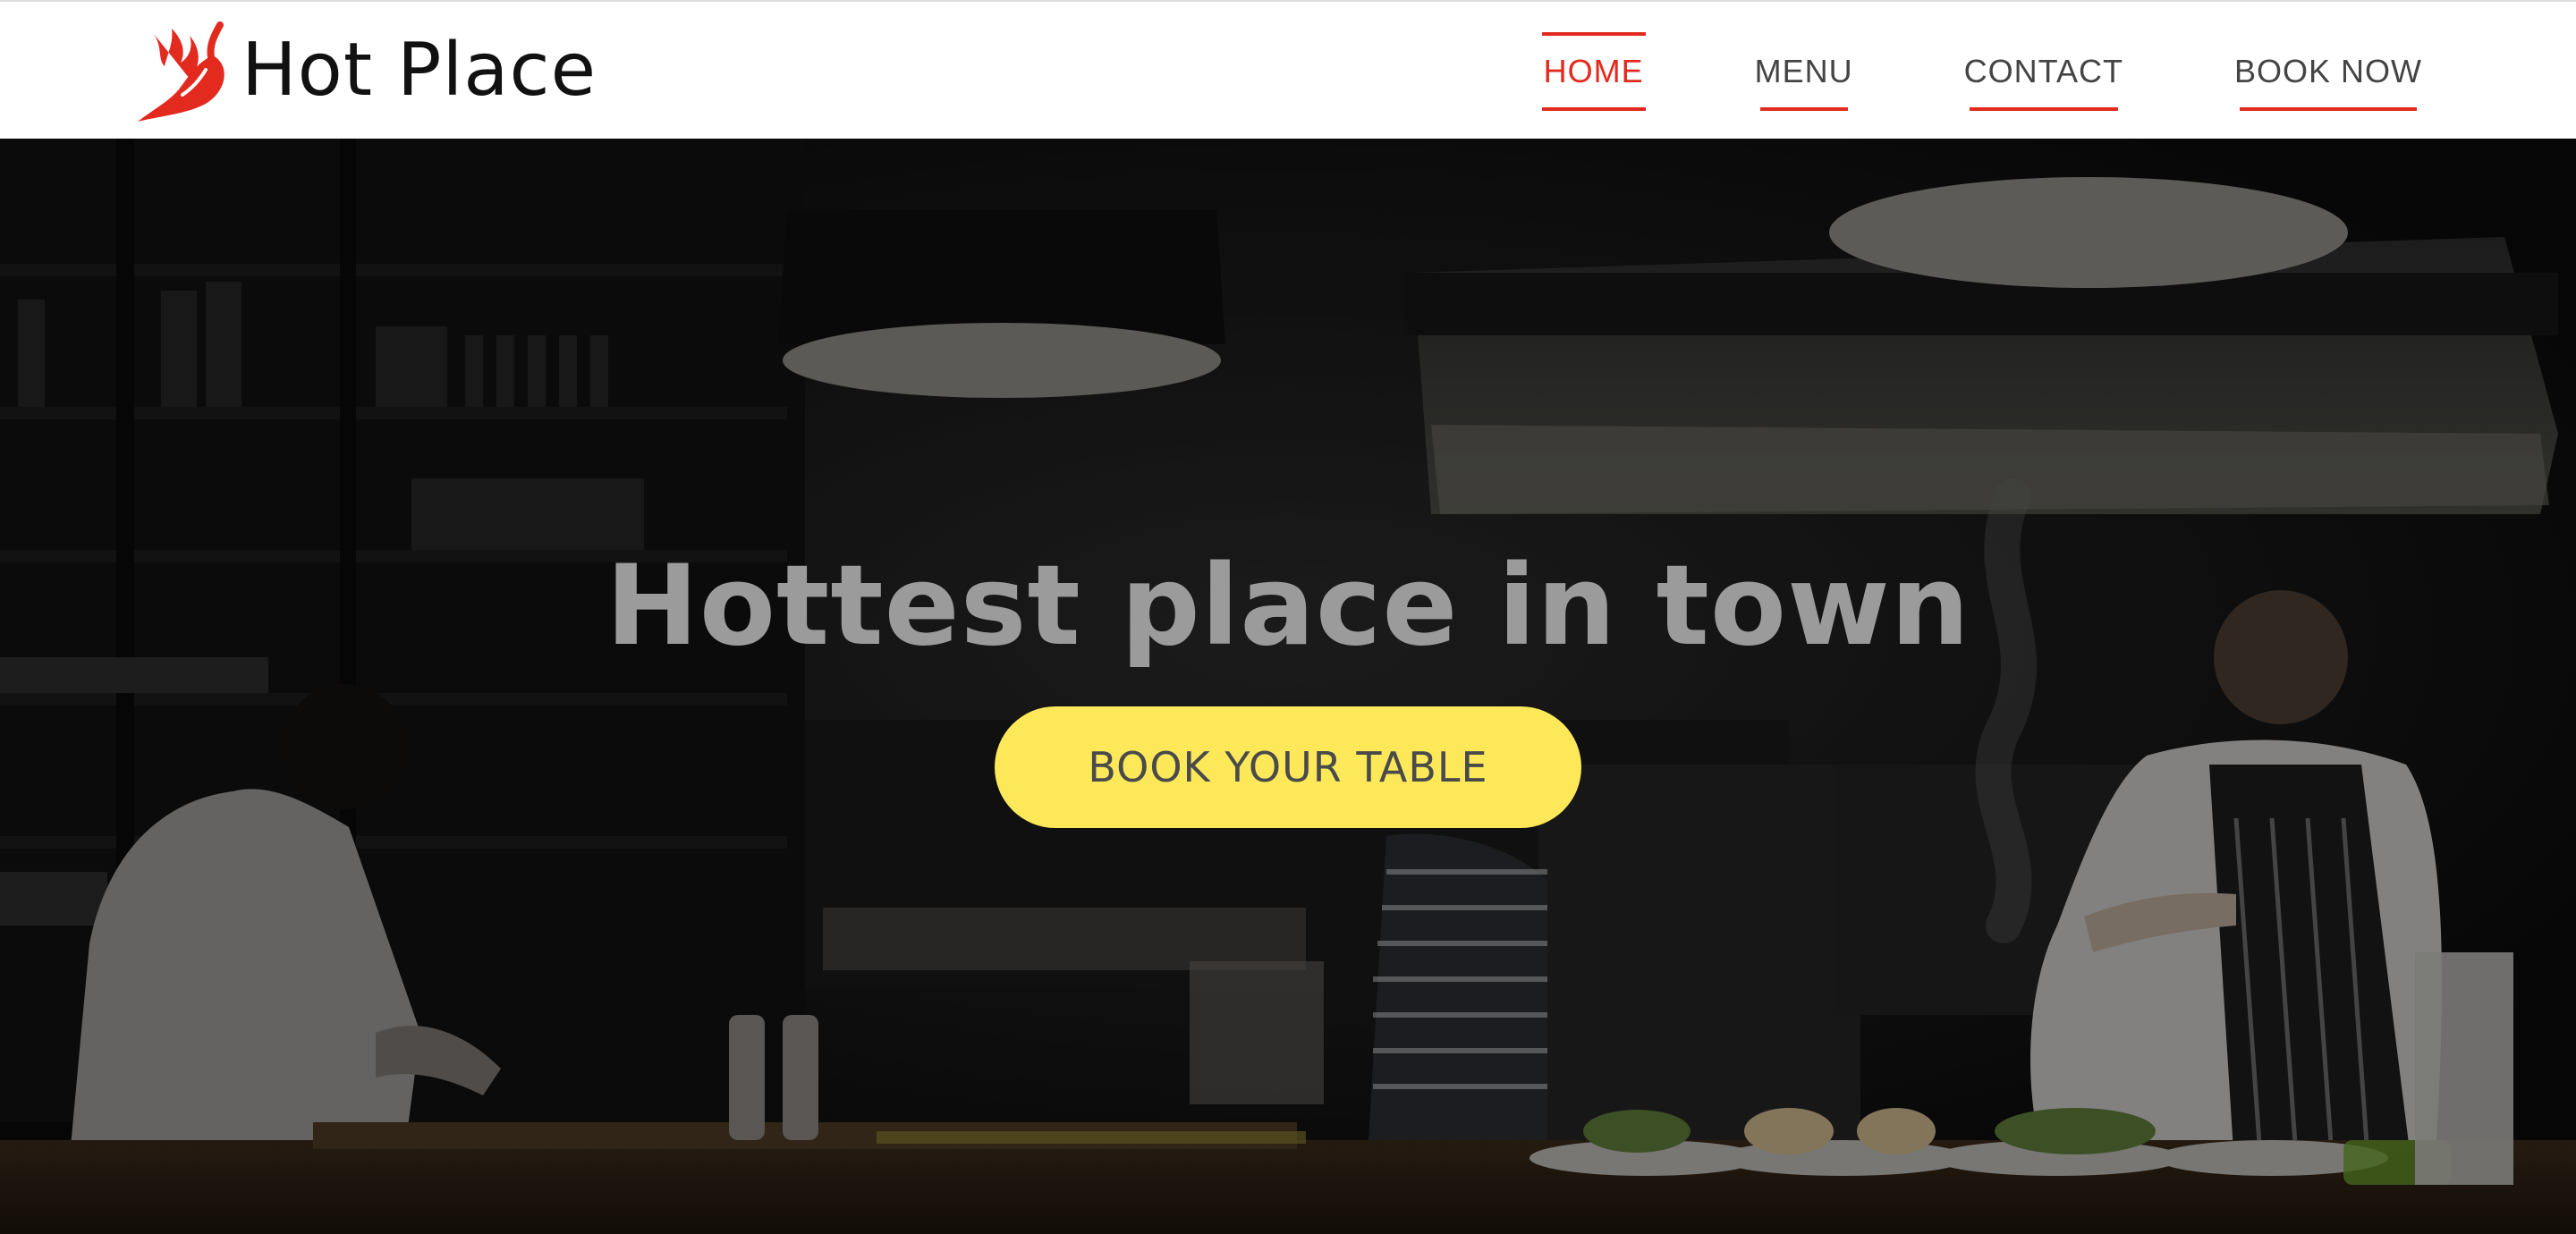 The image size is (2576, 1234). Describe the element at coordinates (1929, 71) in the screenshot. I see `main-nav: HOME MENU CONTACT BOOK NOW` at that location.